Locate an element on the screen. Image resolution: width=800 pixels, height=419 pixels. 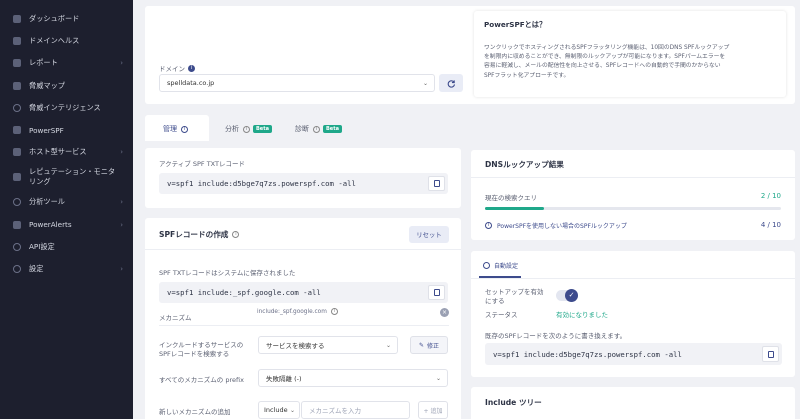
service-search-select: サービスを検索する ⌄ is located at coordinates (328, 345).